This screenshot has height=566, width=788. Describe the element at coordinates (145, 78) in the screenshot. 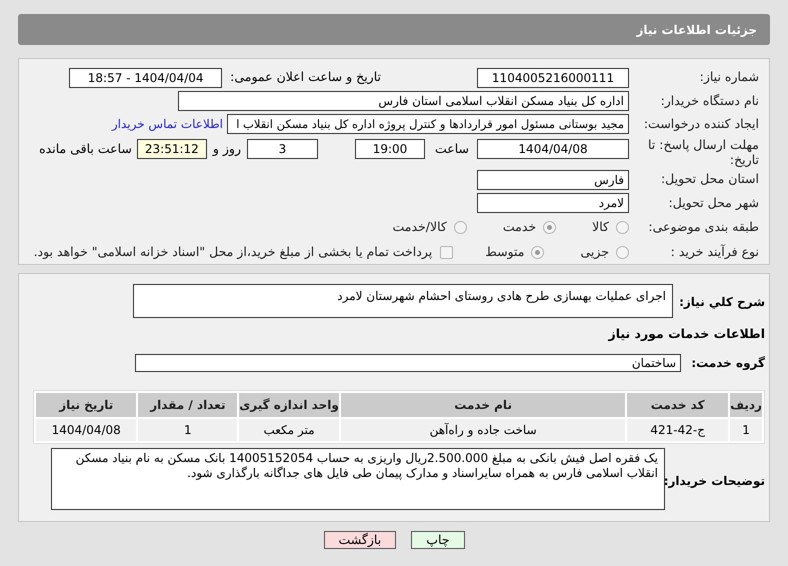

I see `text-field: 1404/04/04 - 18:57` at that location.